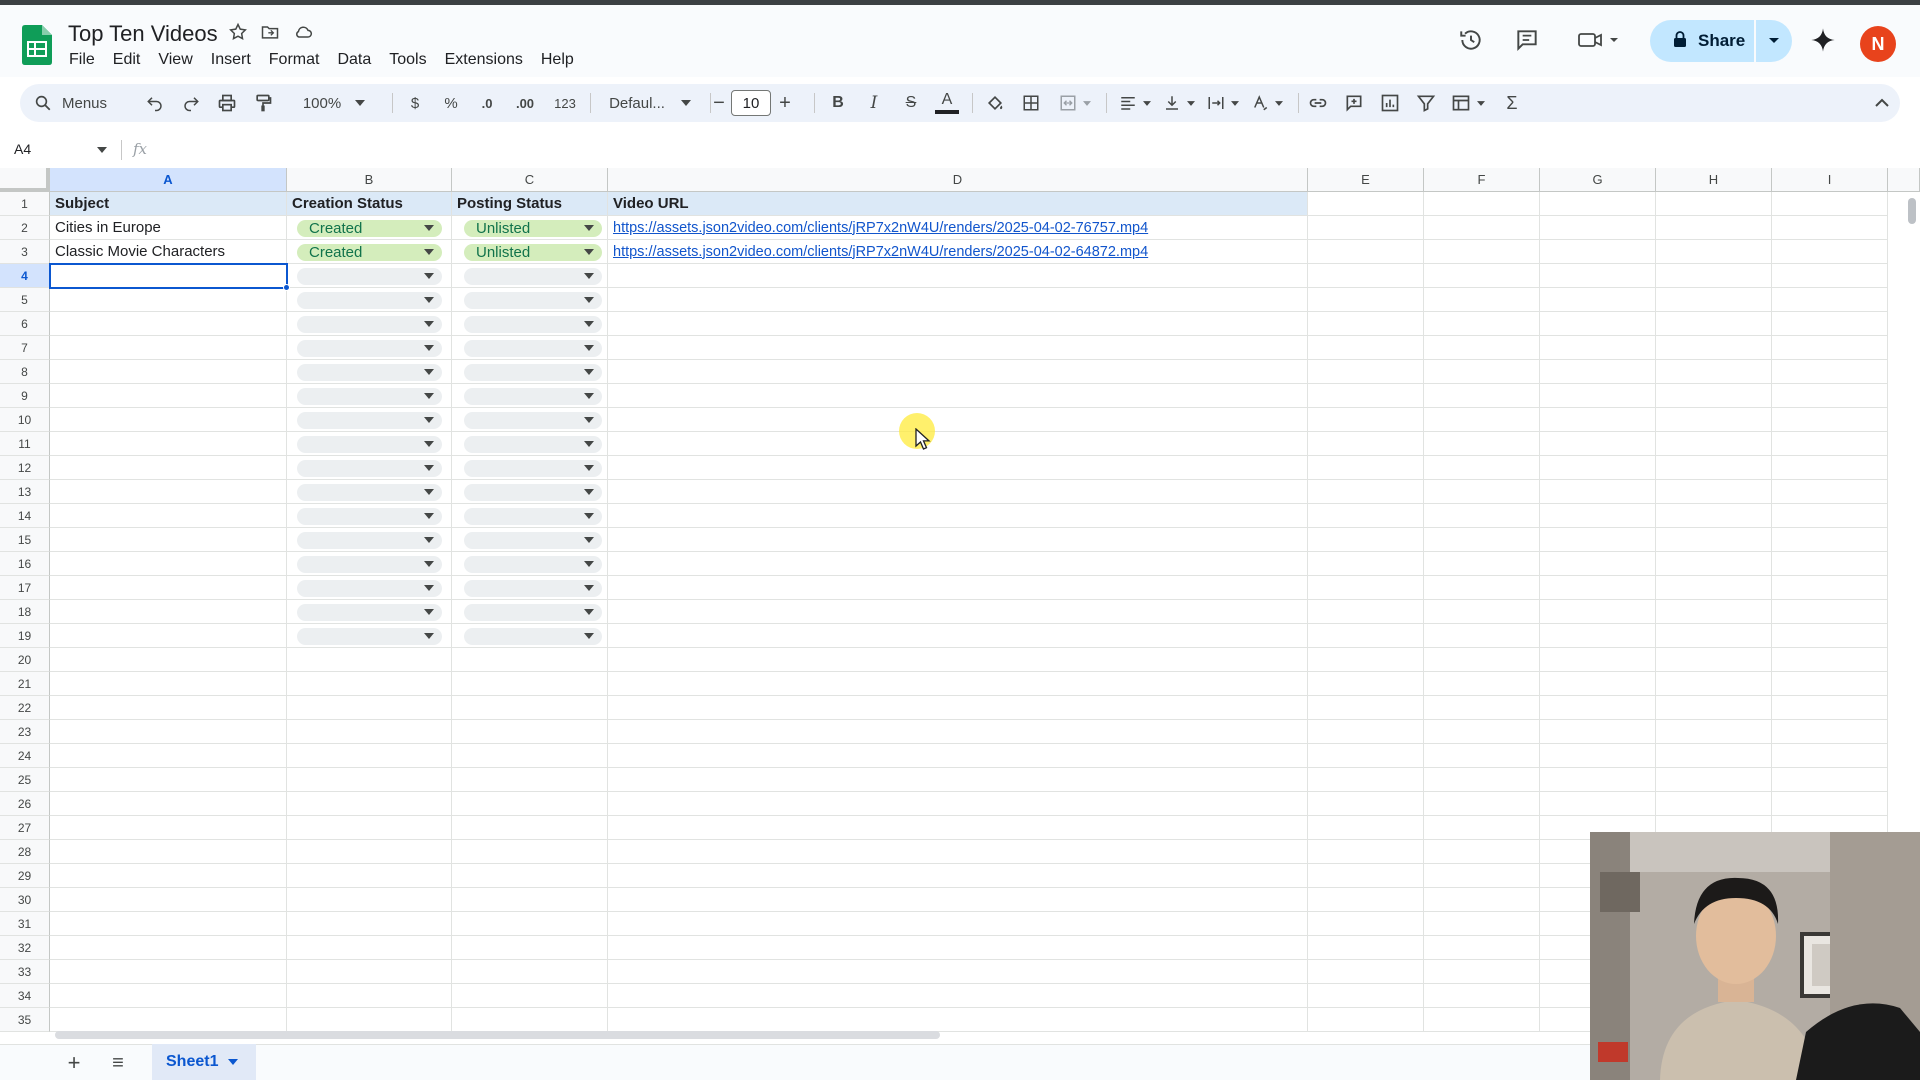  I want to click on zoom-select: 100%, so click(334, 103).